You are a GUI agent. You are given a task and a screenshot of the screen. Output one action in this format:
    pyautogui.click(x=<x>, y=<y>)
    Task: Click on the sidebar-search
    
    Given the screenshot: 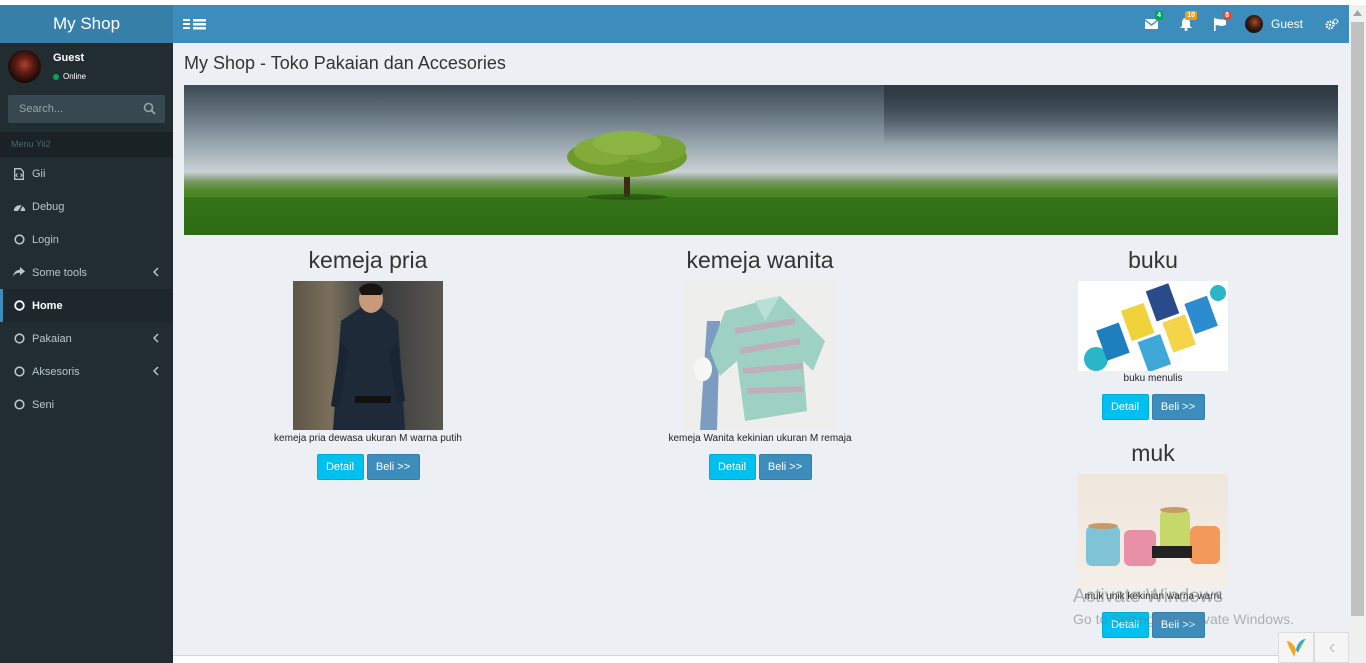 What is the action you would take?
    pyautogui.click(x=86, y=109)
    